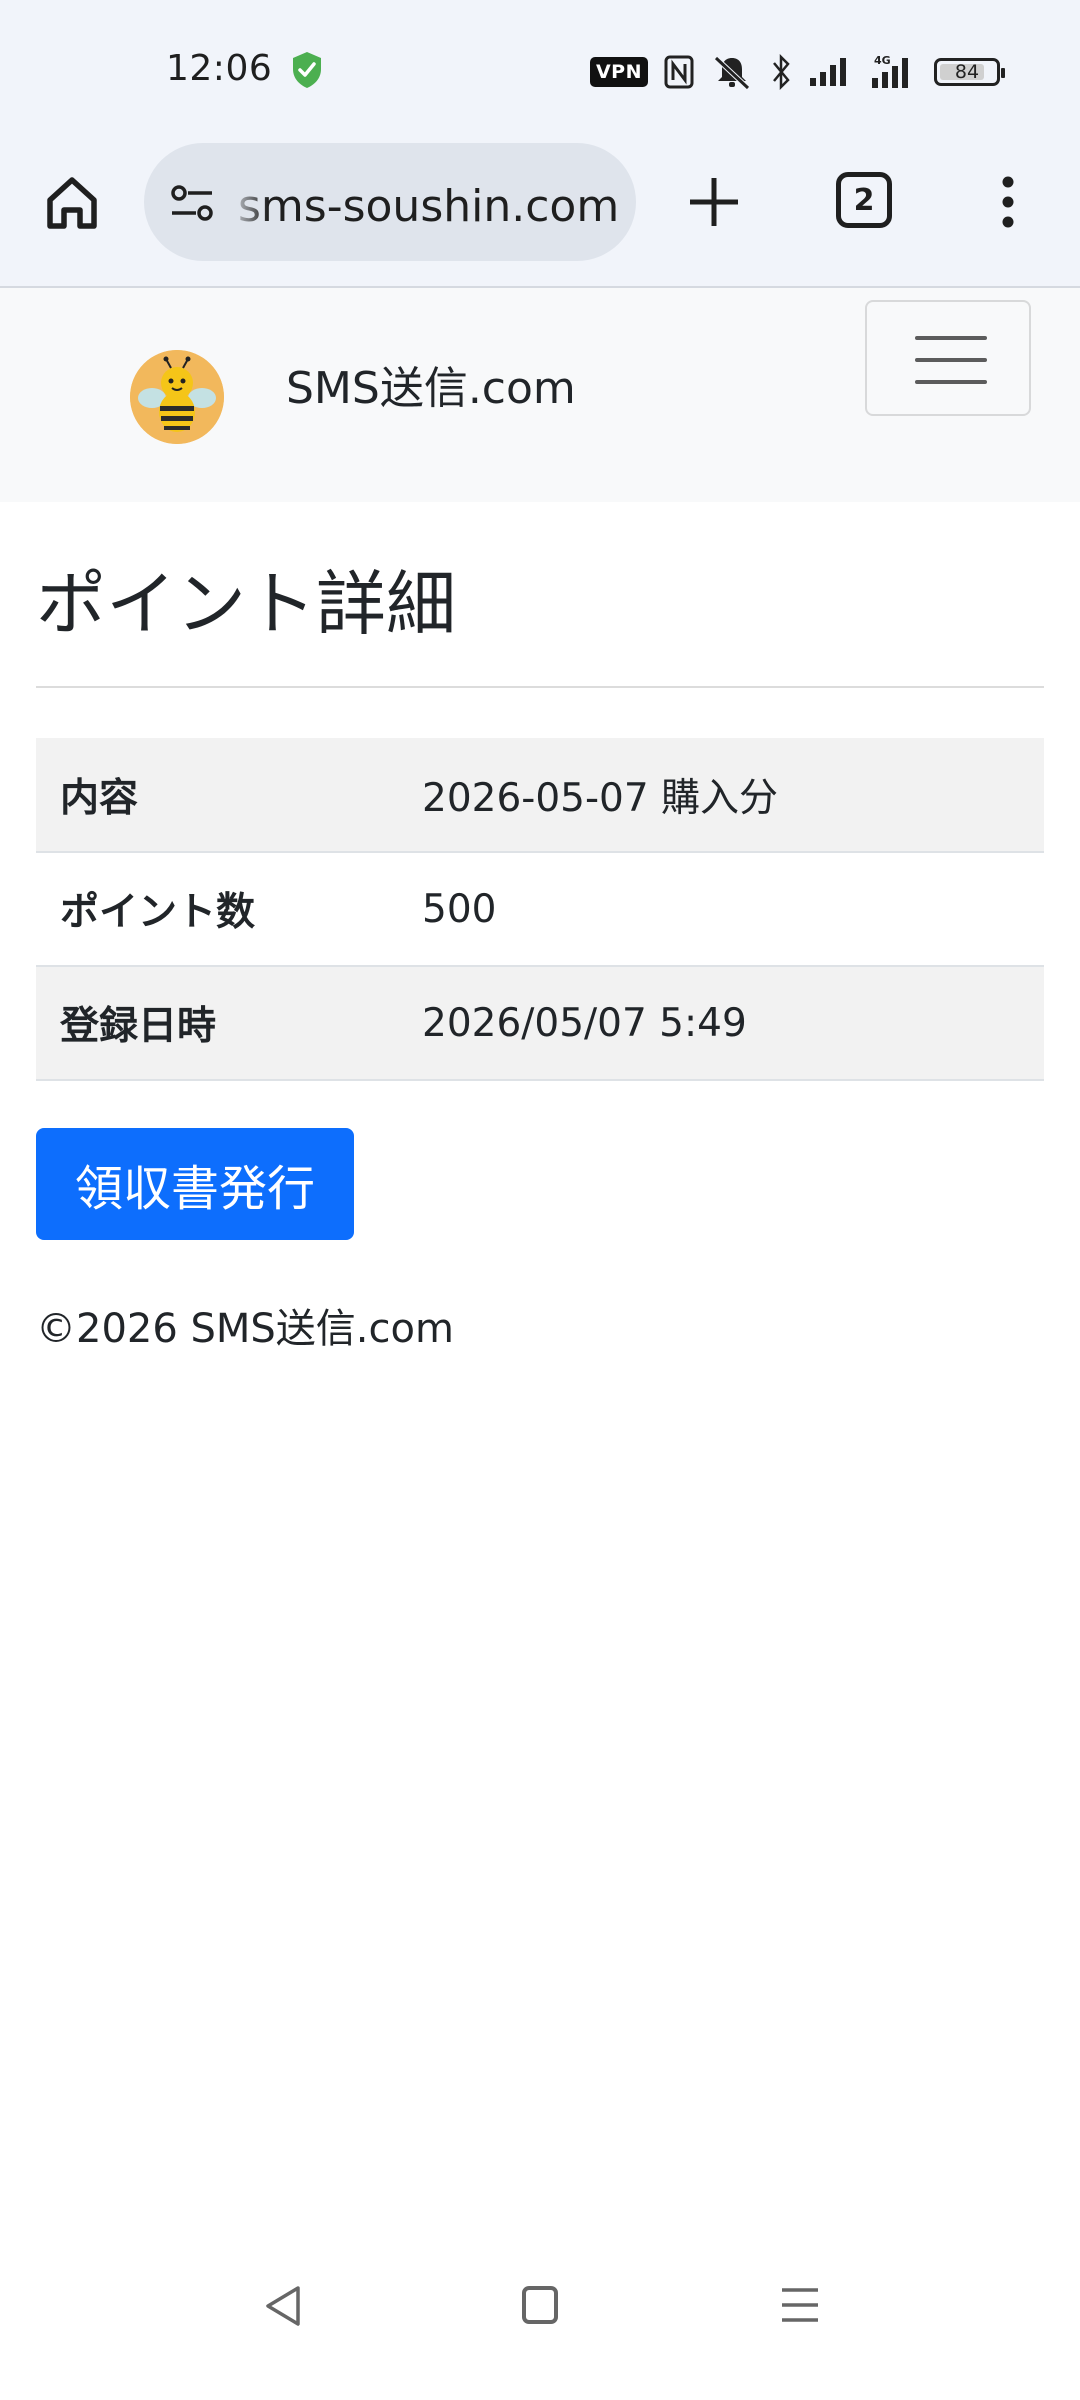  Describe the element at coordinates (283, 2306) in the screenshot. I see `back-icon` at that location.